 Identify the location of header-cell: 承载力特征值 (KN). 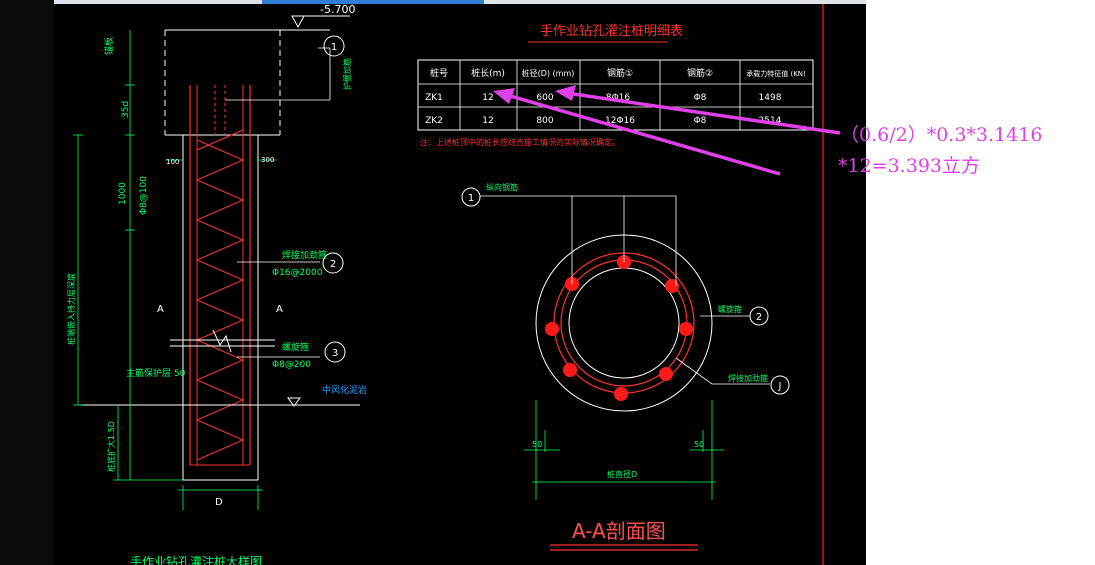
(776, 73).